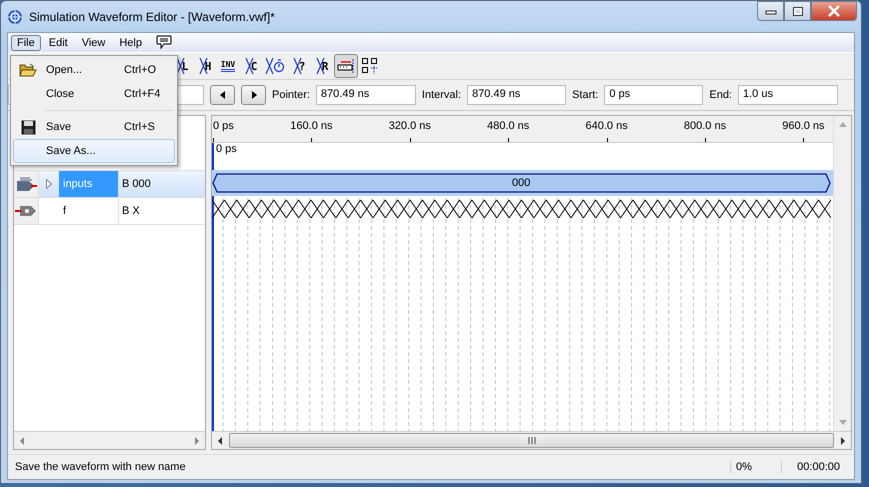  I want to click on field-label: End:, so click(720, 95).